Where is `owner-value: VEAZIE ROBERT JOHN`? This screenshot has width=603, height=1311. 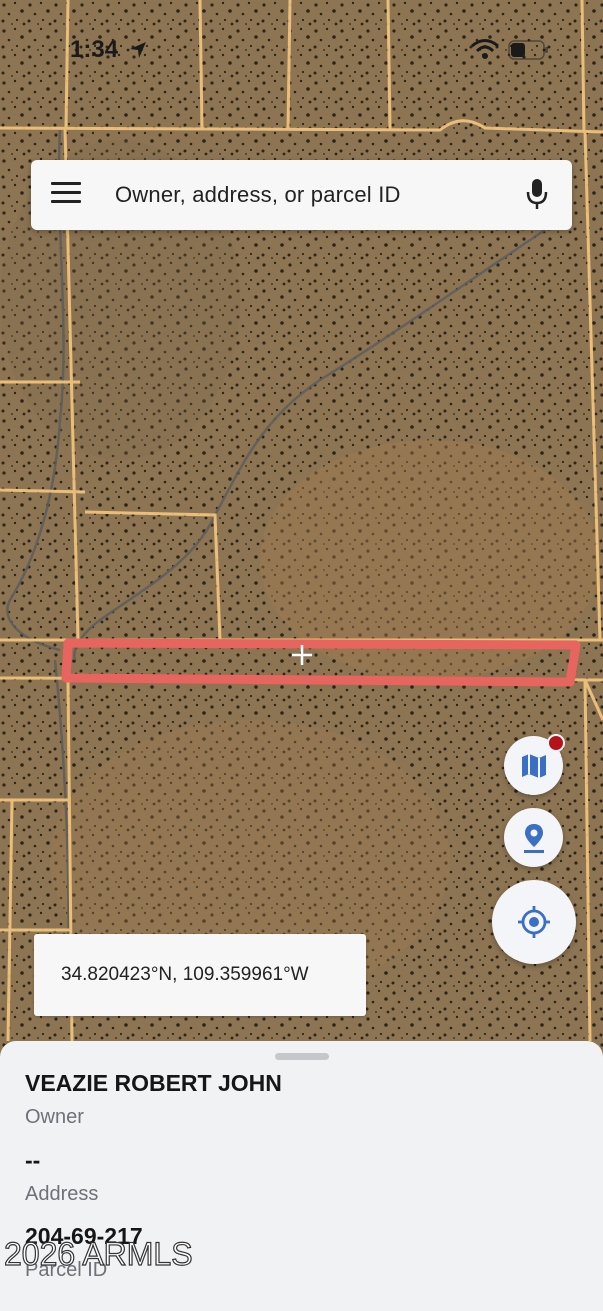
owner-value: VEAZIE ROBERT JOHN is located at coordinates (153, 1083).